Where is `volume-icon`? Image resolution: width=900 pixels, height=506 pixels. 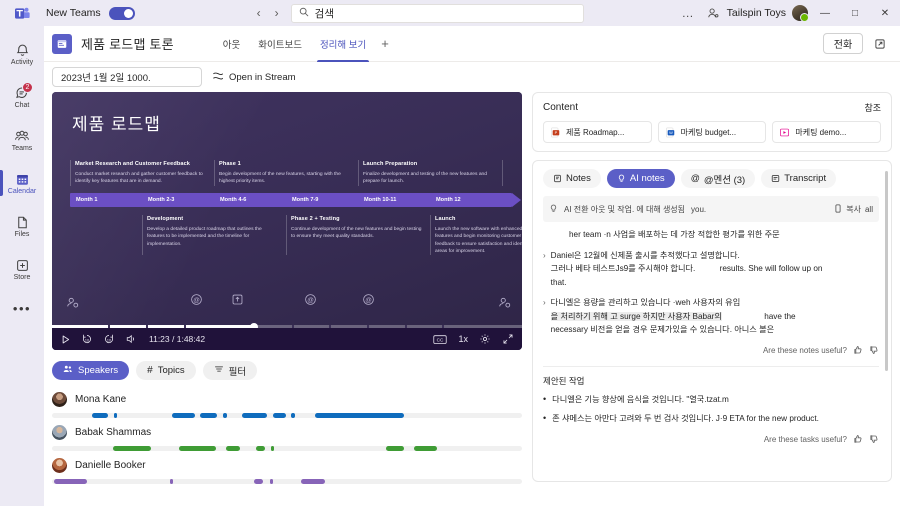 volume-icon is located at coordinates (131, 339).